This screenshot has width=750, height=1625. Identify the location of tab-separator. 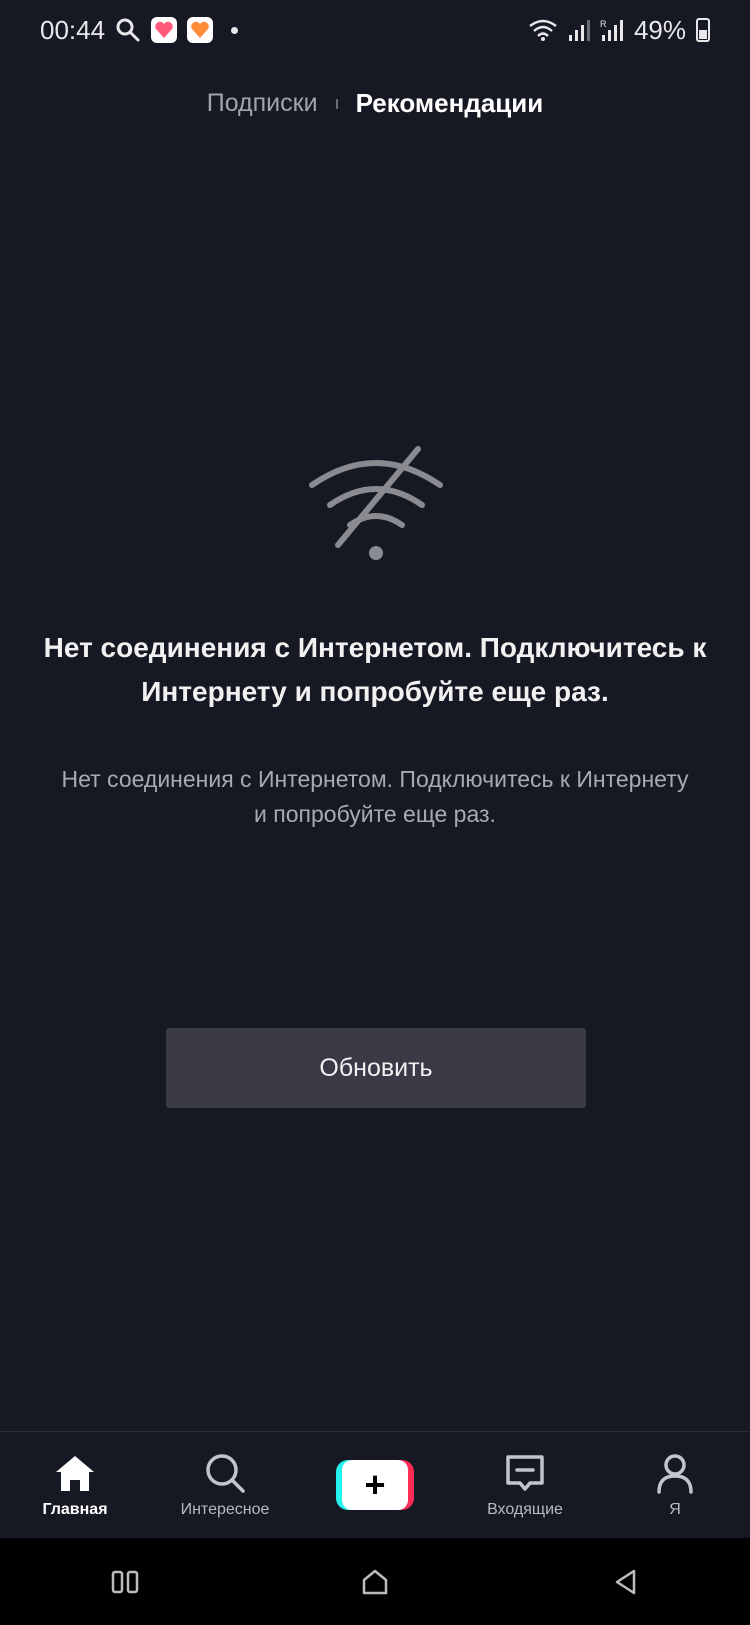
(336, 103).